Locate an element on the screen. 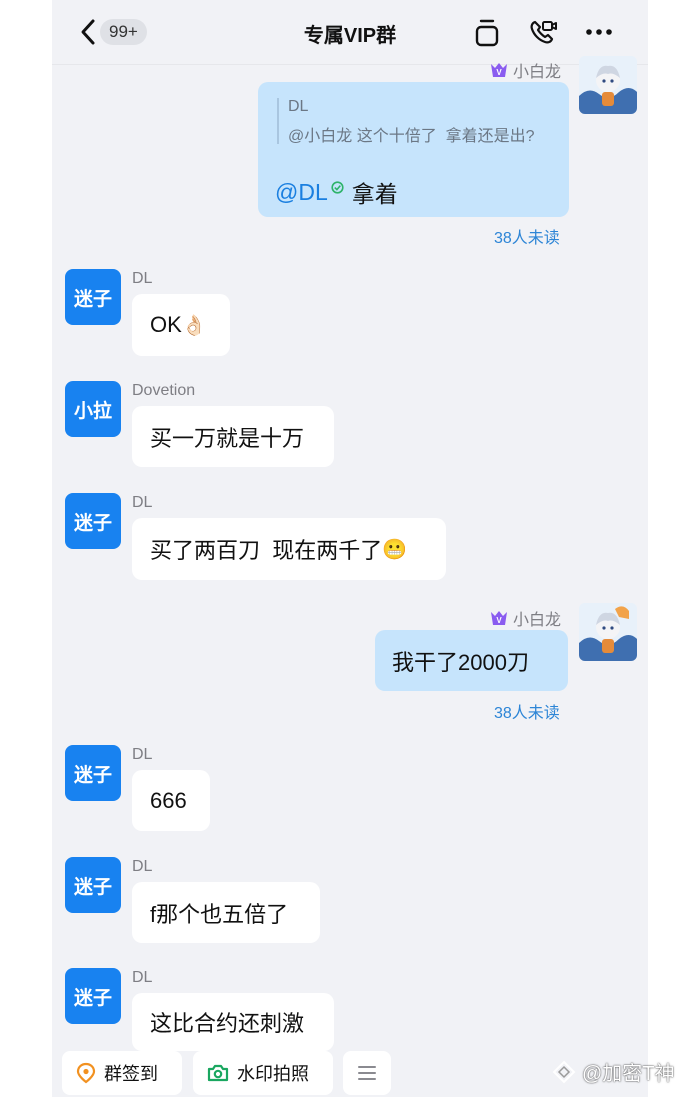 The height and width of the screenshot is (1097, 699). more-icon is located at coordinates (599, 32).